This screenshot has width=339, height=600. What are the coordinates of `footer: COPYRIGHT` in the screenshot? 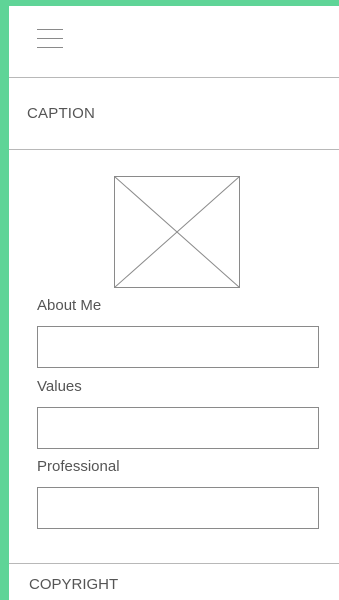 It's located at (174, 581).